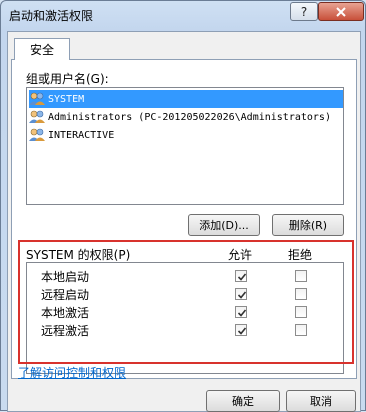 The image size is (366, 412). Describe the element at coordinates (321, 401) in the screenshot. I see `cancel-button: 取消` at that location.